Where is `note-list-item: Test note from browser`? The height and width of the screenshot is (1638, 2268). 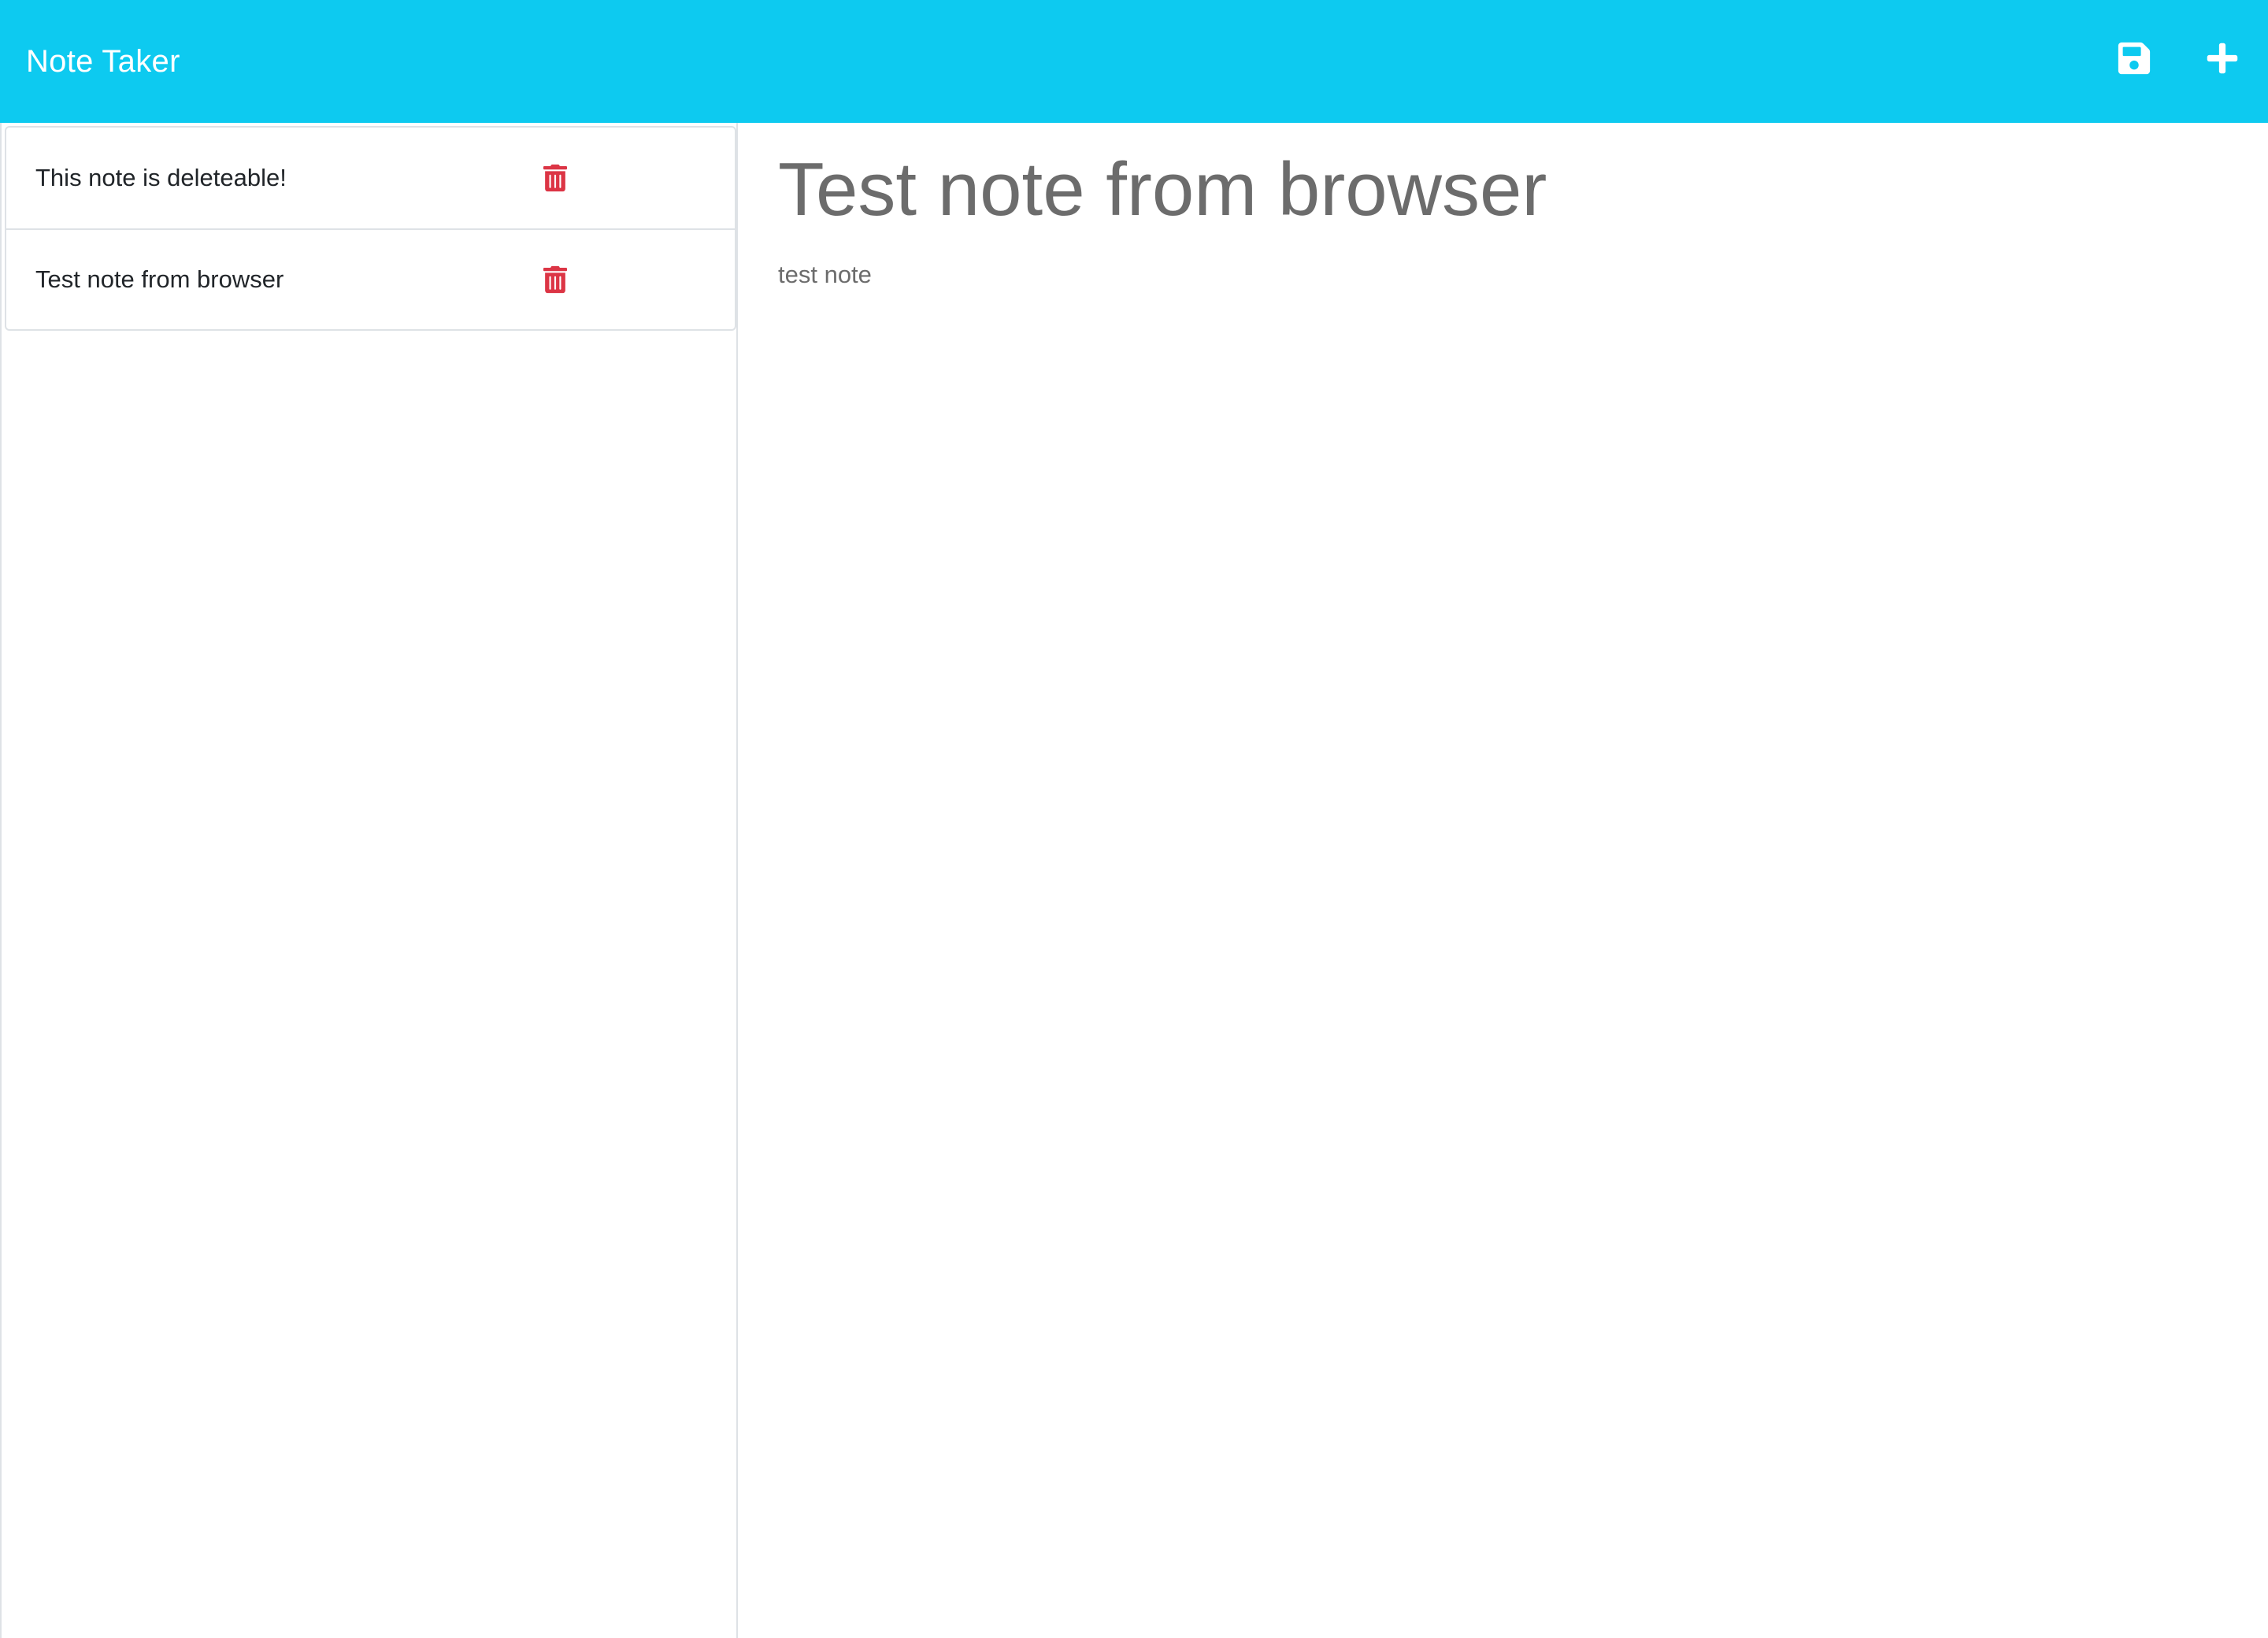
note-list-item: Test note from browser is located at coordinates (370, 278).